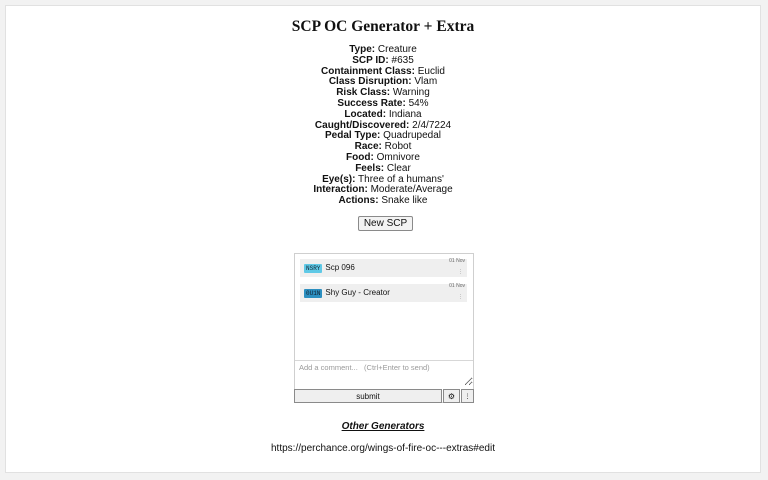  I want to click on field-label: Food:, so click(360, 157).